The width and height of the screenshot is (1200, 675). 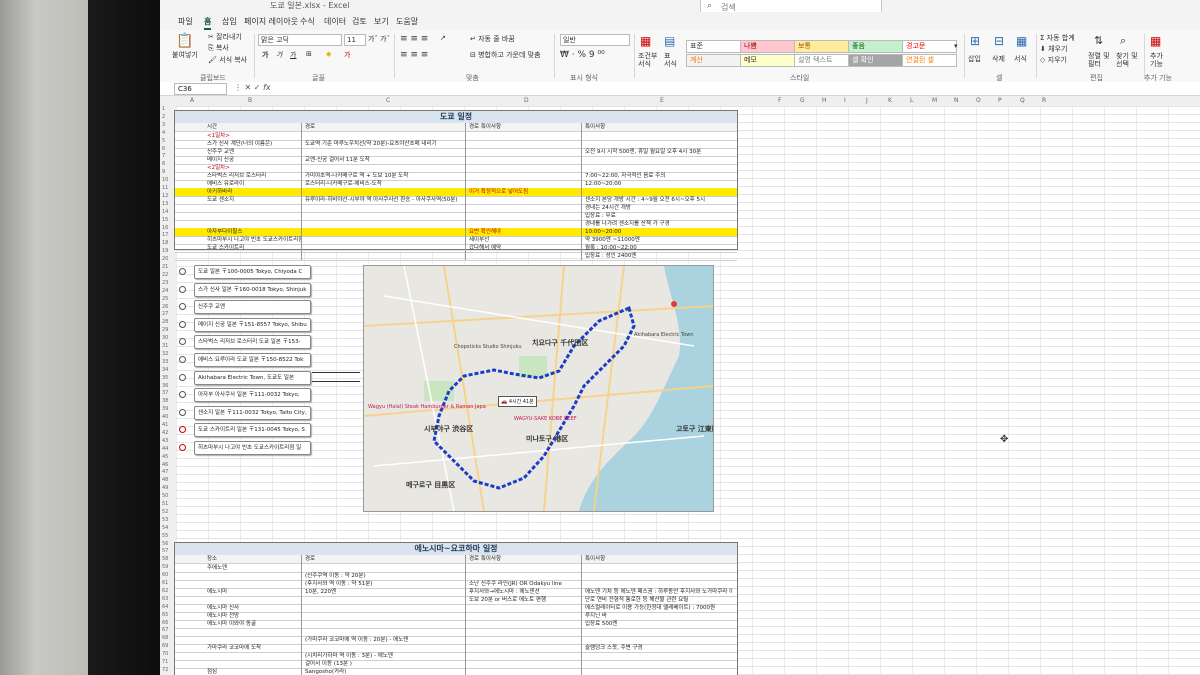 What do you see at coordinates (252, 377) in the screenshot?
I see `address-button: Akihabara Electric Town, 도쿄도 일본` at bounding box center [252, 377].